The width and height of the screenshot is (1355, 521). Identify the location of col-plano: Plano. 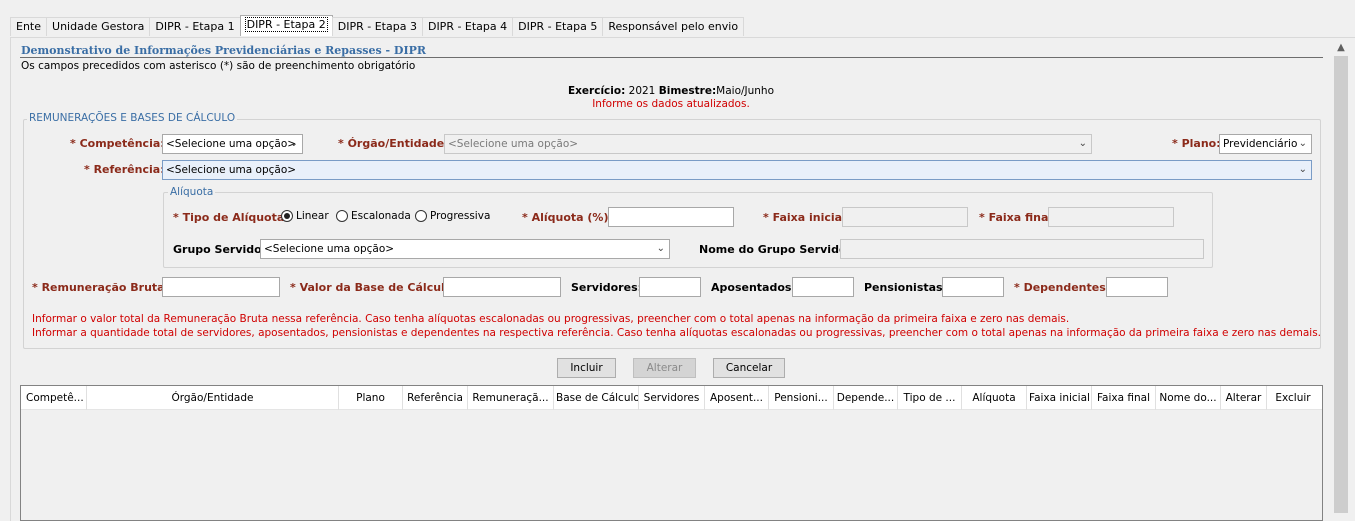
(371, 398).